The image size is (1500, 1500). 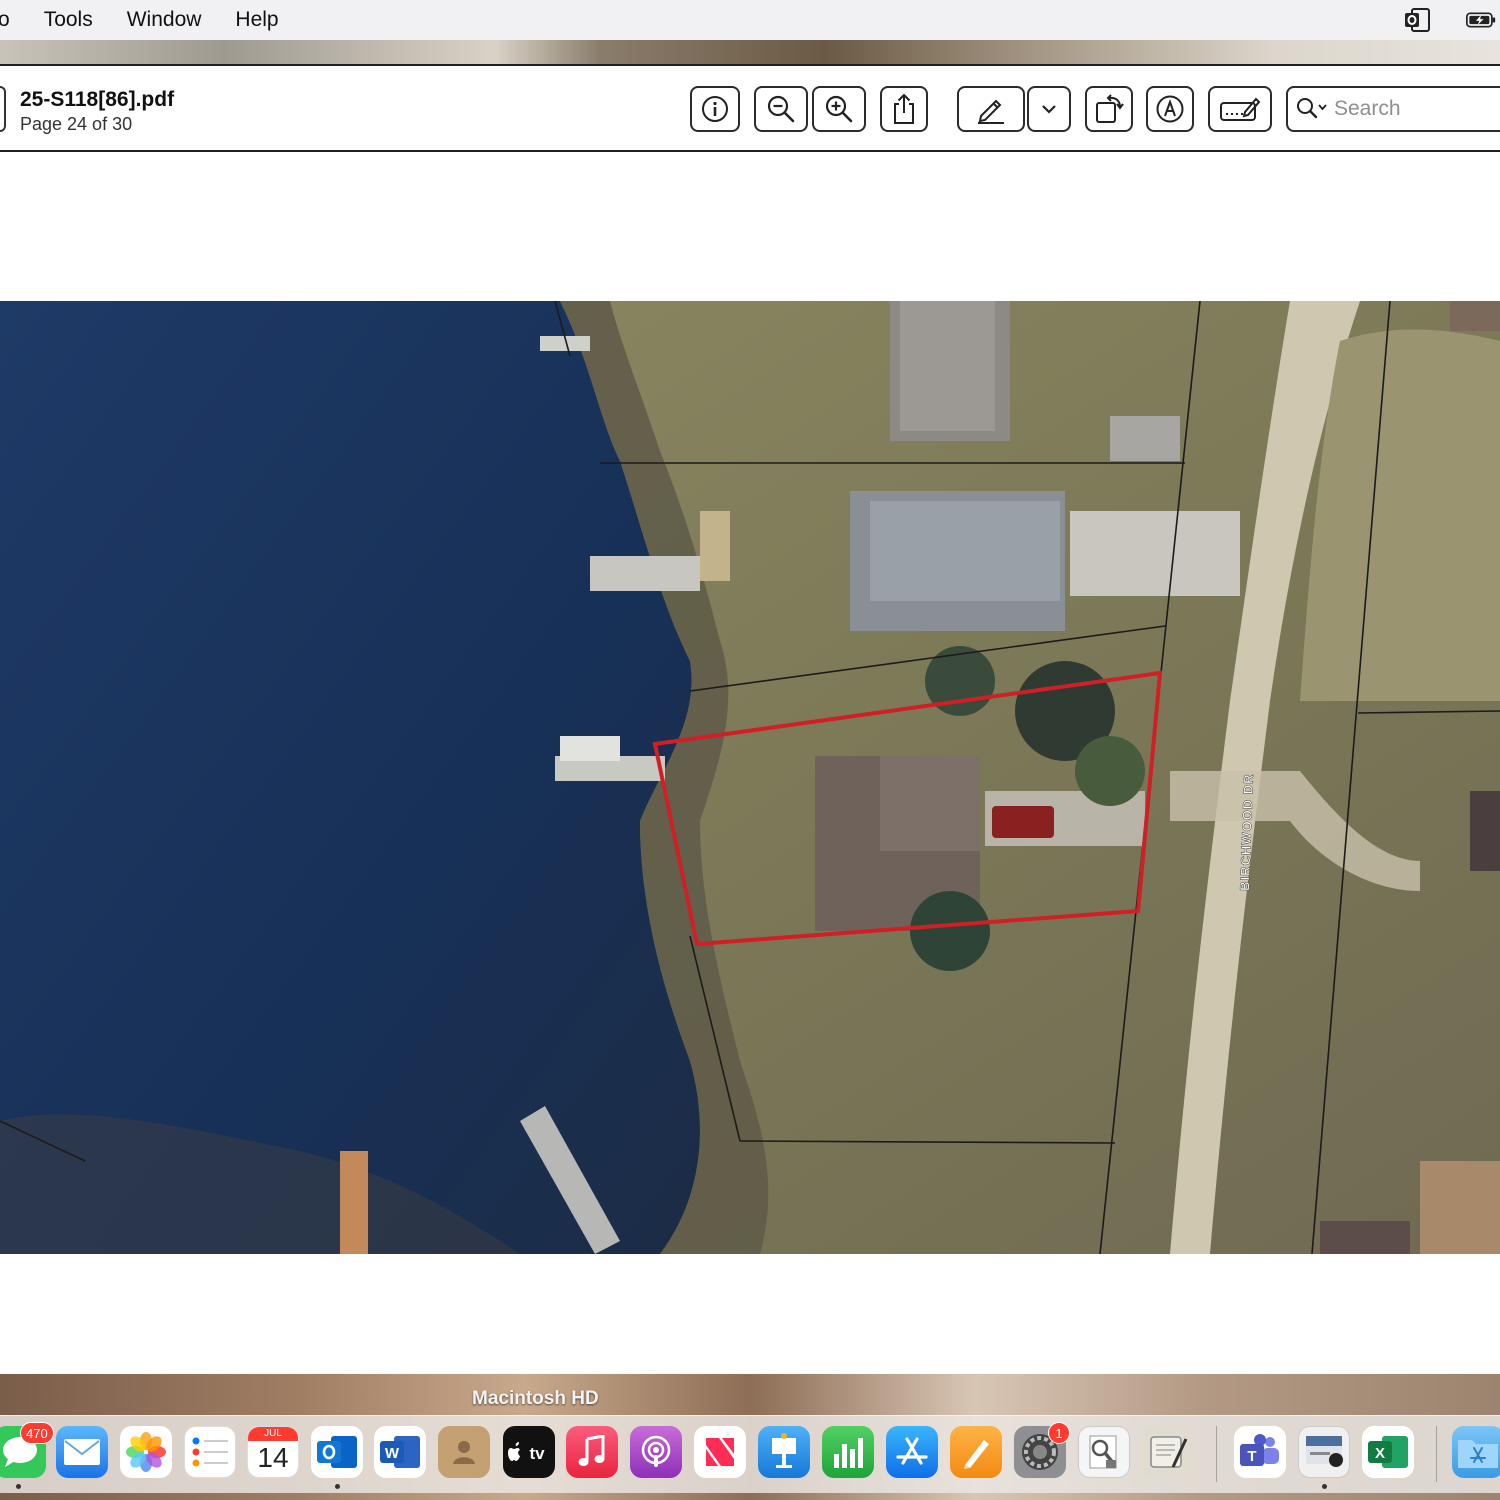 I want to click on messages-badge: 470, so click(x=37, y=1433).